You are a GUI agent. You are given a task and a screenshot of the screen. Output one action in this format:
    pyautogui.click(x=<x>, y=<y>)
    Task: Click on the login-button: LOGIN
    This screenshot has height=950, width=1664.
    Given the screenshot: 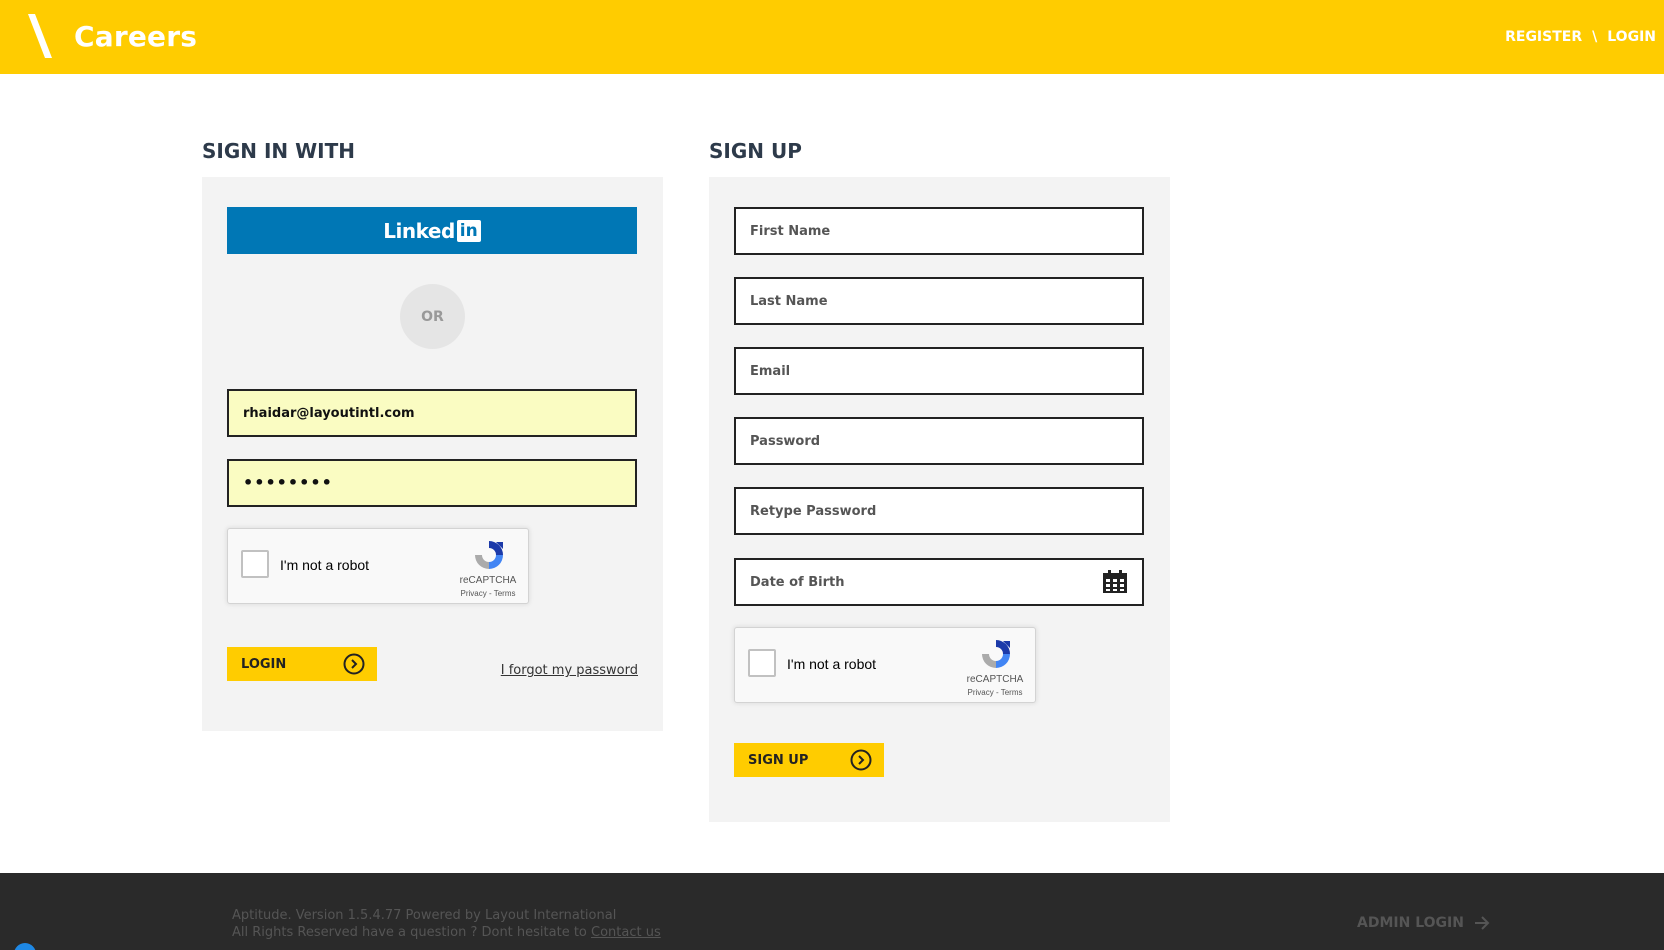 What is the action you would take?
    pyautogui.click(x=302, y=664)
    